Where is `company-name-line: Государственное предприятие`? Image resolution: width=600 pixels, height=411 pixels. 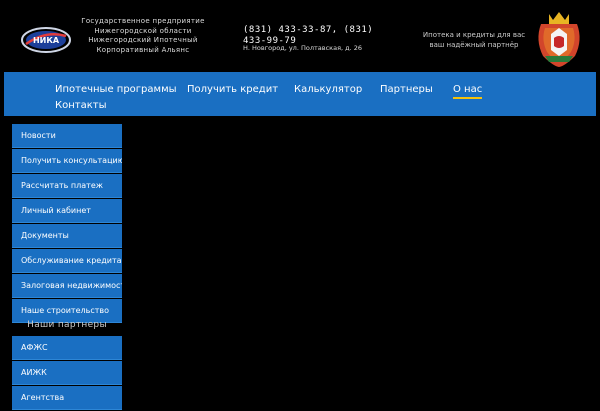
company-name-line: Государственное предприятие is located at coordinates (143, 21).